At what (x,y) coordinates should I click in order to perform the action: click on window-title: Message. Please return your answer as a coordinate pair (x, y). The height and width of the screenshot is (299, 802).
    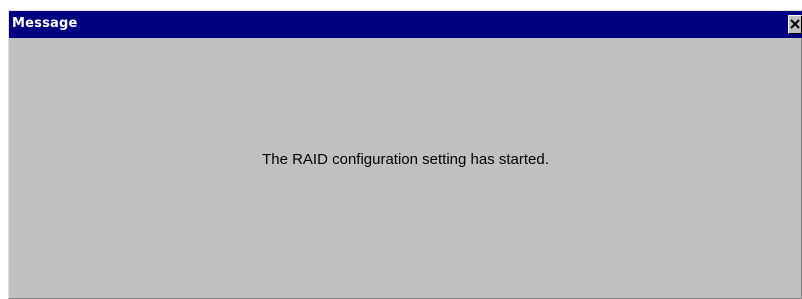
    Looking at the image, I should click on (45, 23).